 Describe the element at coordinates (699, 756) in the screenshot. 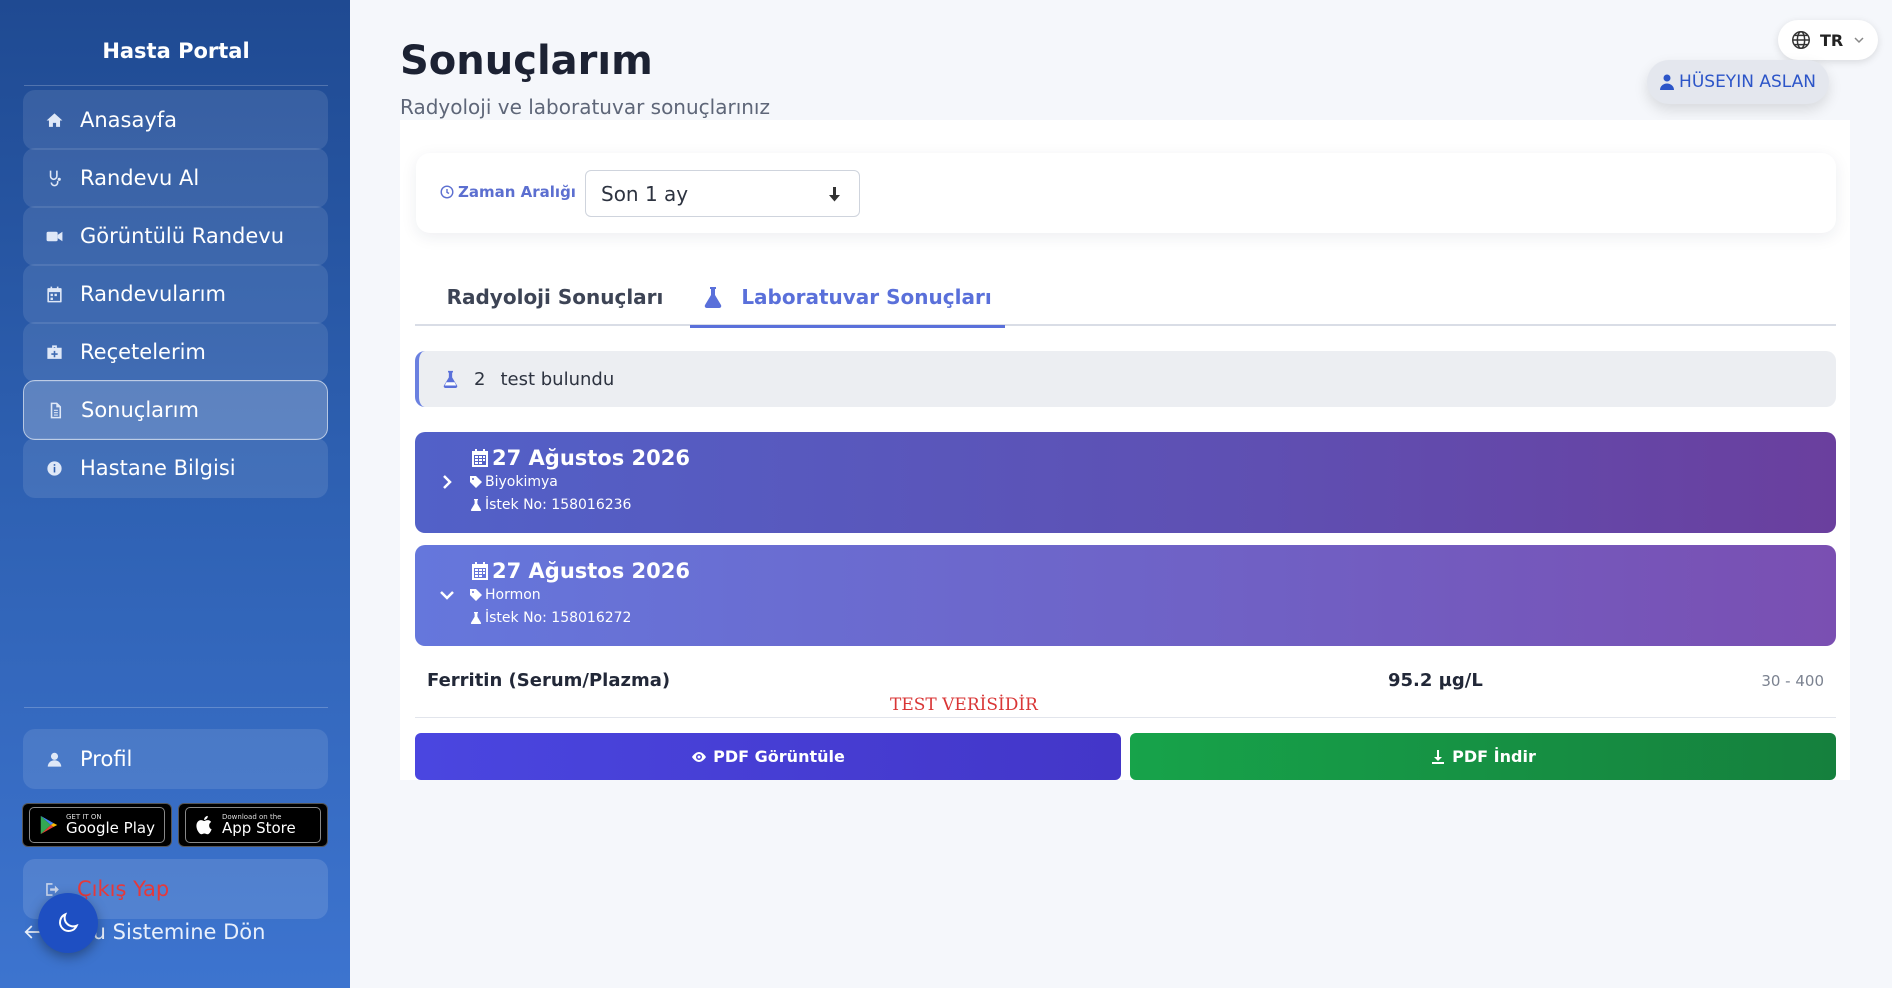

I see `eye-icon` at that location.